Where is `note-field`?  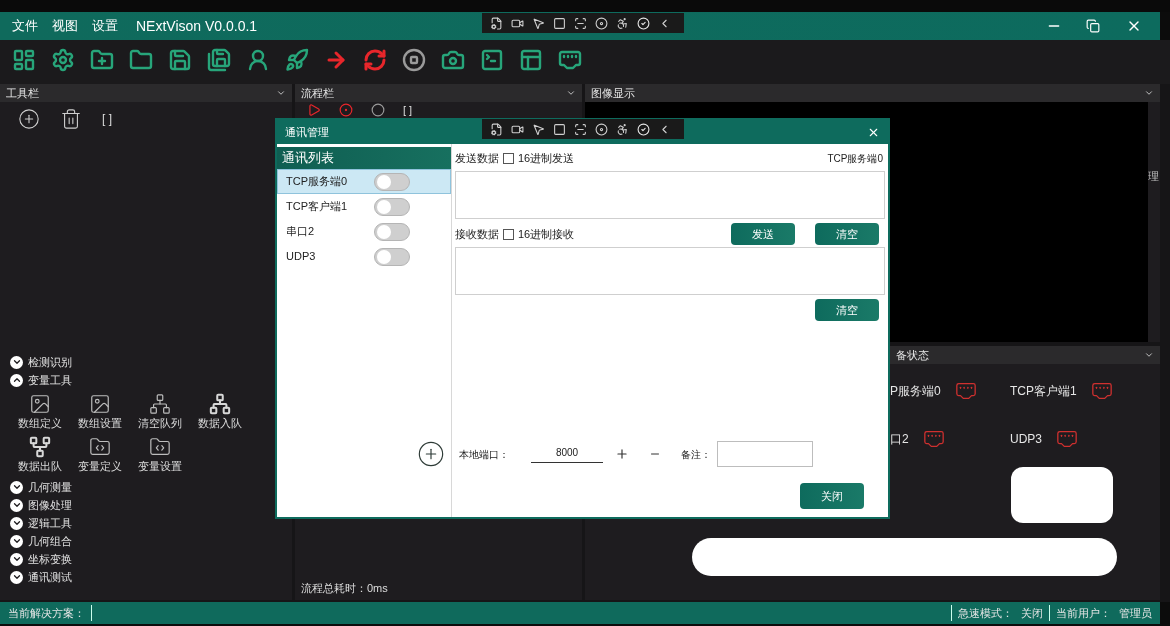 note-field is located at coordinates (765, 454).